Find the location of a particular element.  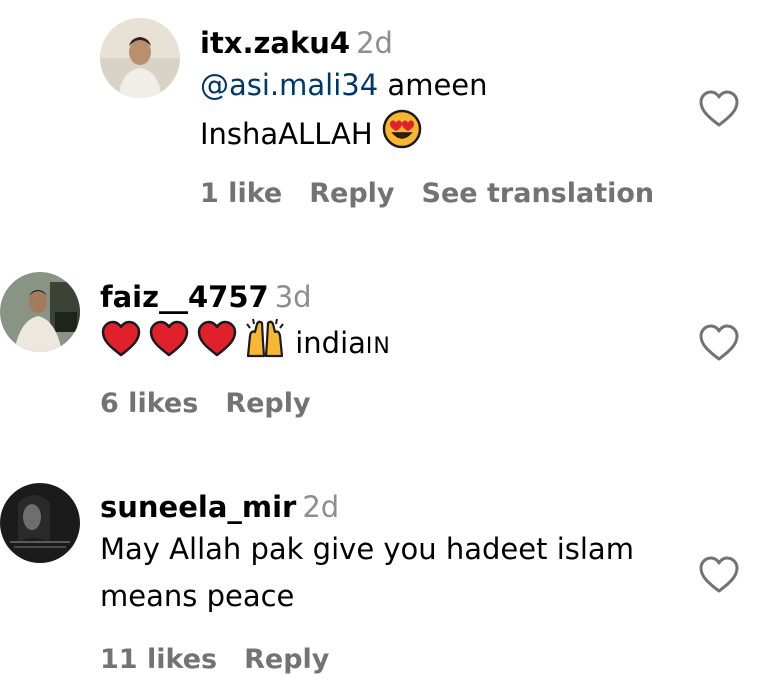

comment-text-part: india is located at coordinates (330, 343).